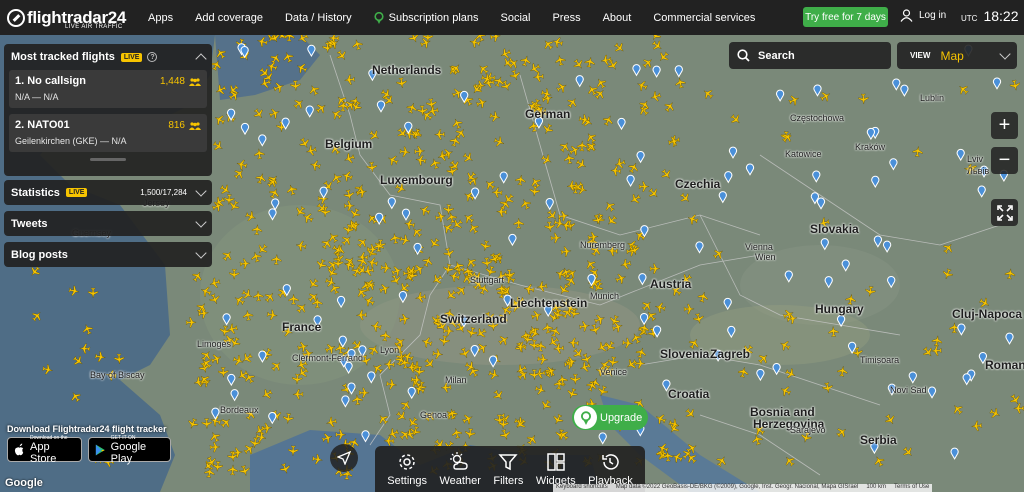 Image resolution: width=1024 pixels, height=492 pixels. Describe the element at coordinates (776, 55) in the screenshot. I see `search-label: Search` at that location.